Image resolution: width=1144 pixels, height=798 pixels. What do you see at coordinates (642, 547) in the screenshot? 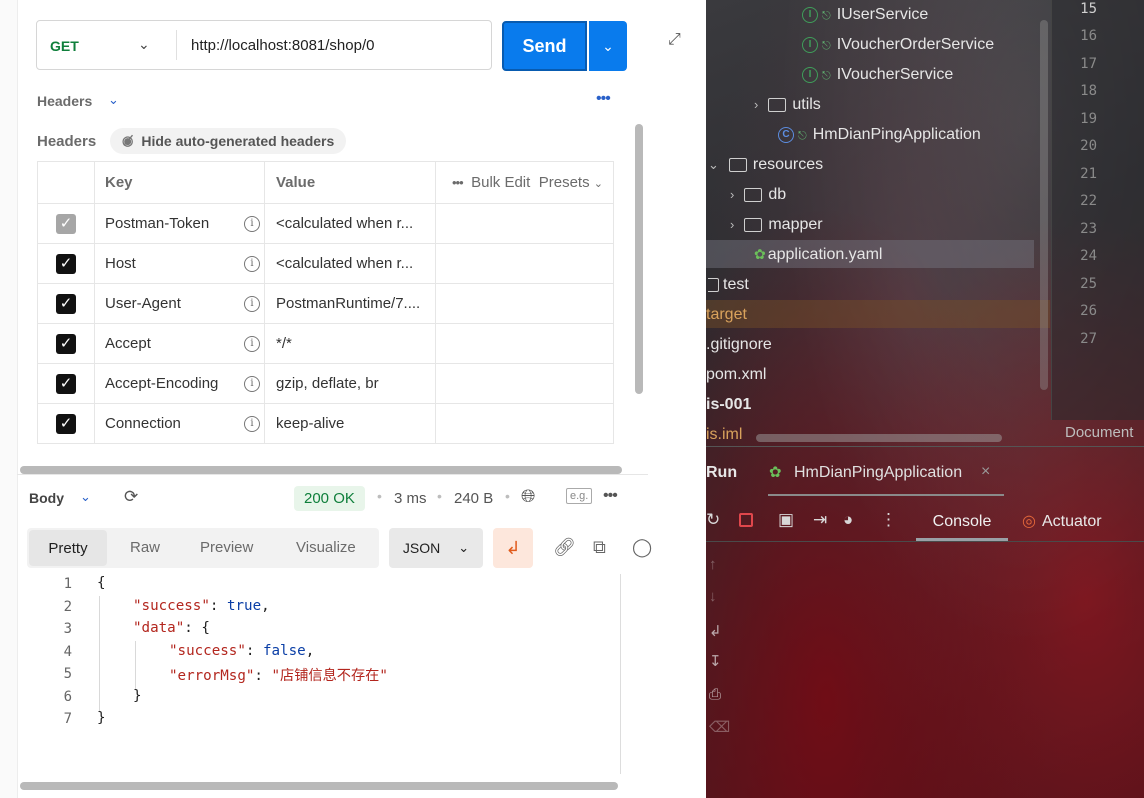
I see `search-icon: ◯` at bounding box center [642, 547].